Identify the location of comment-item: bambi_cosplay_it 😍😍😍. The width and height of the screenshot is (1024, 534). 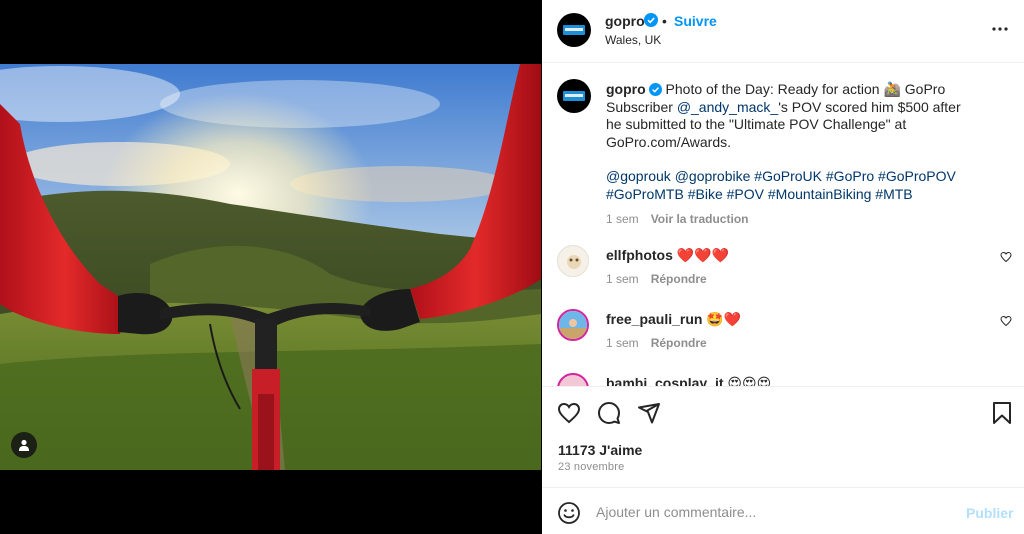
(784, 379).